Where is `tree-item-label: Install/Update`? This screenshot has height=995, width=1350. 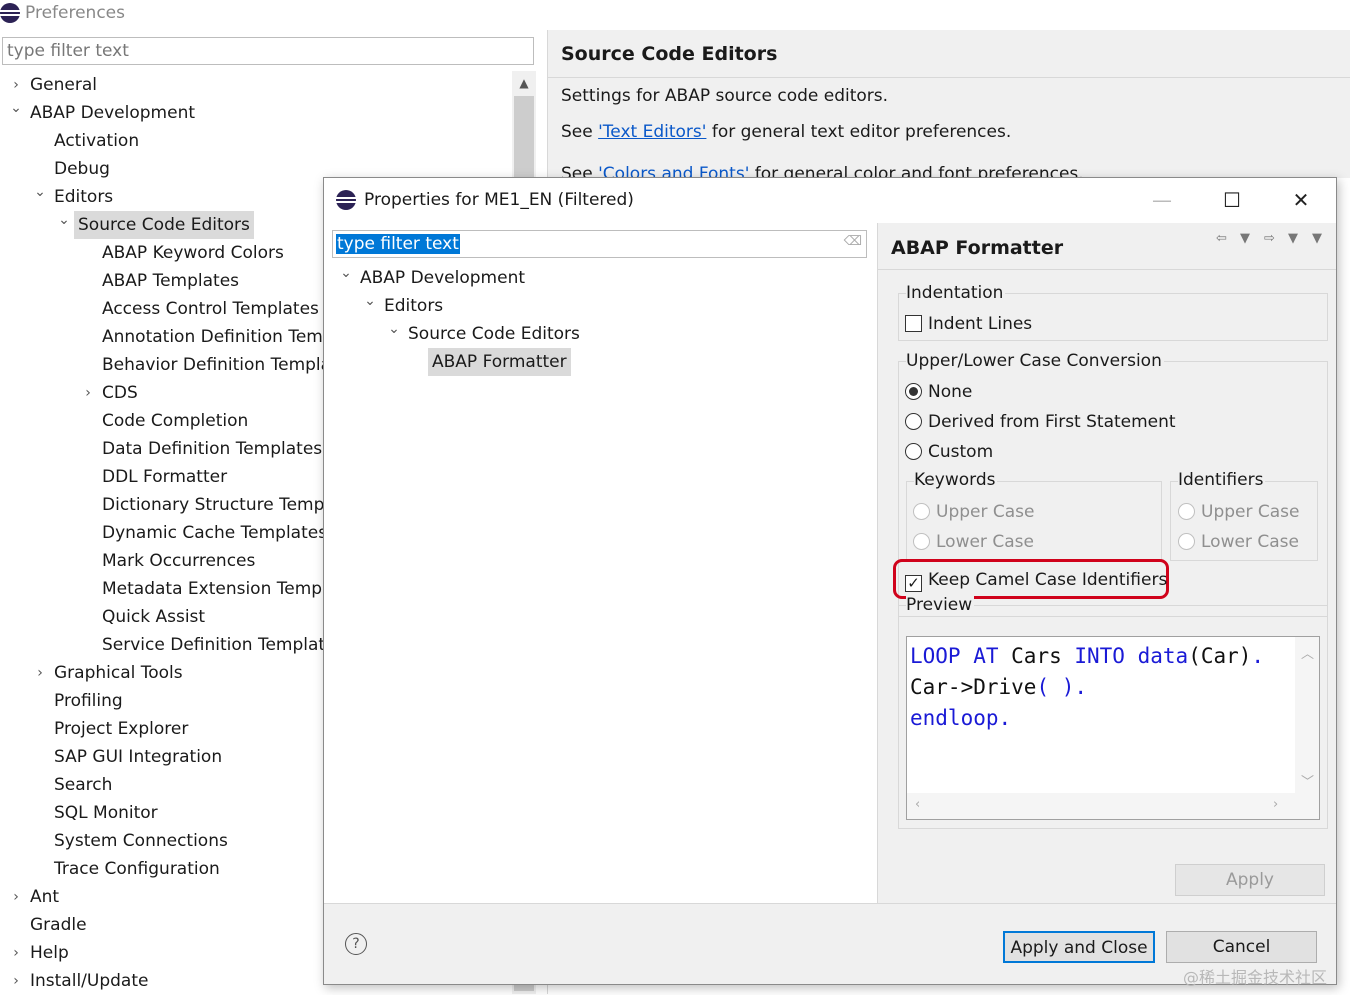 tree-item-label: Install/Update is located at coordinates (89, 981).